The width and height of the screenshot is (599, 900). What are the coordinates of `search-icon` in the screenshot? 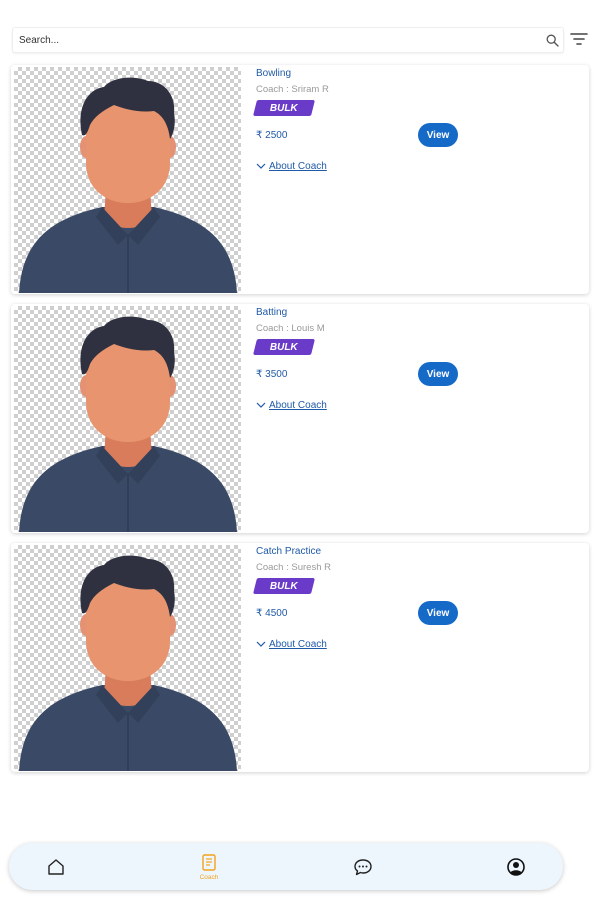 It's located at (552, 40).